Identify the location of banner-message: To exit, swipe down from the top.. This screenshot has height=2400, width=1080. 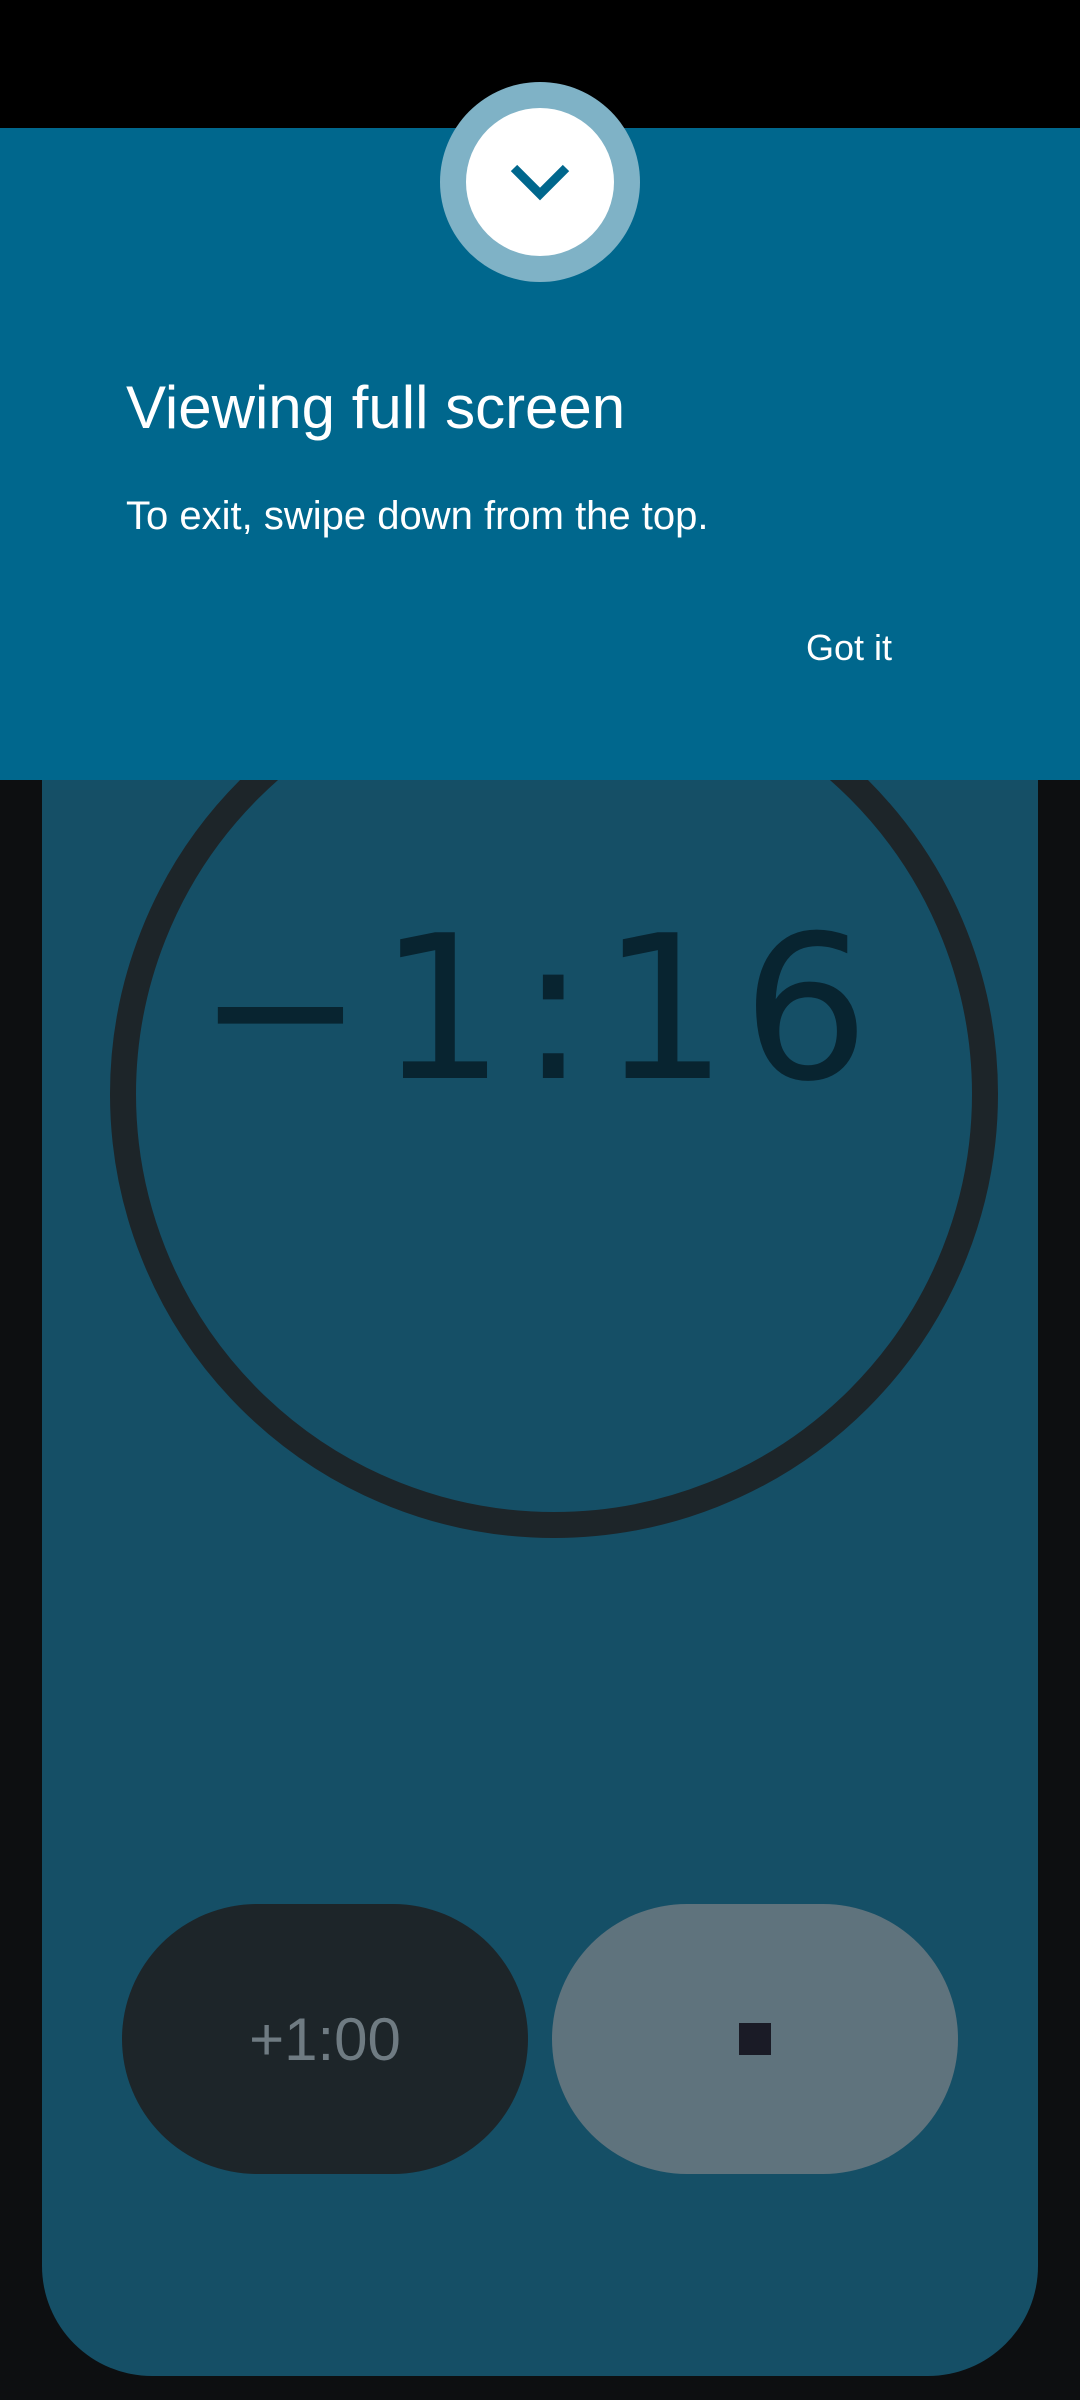
(417, 516).